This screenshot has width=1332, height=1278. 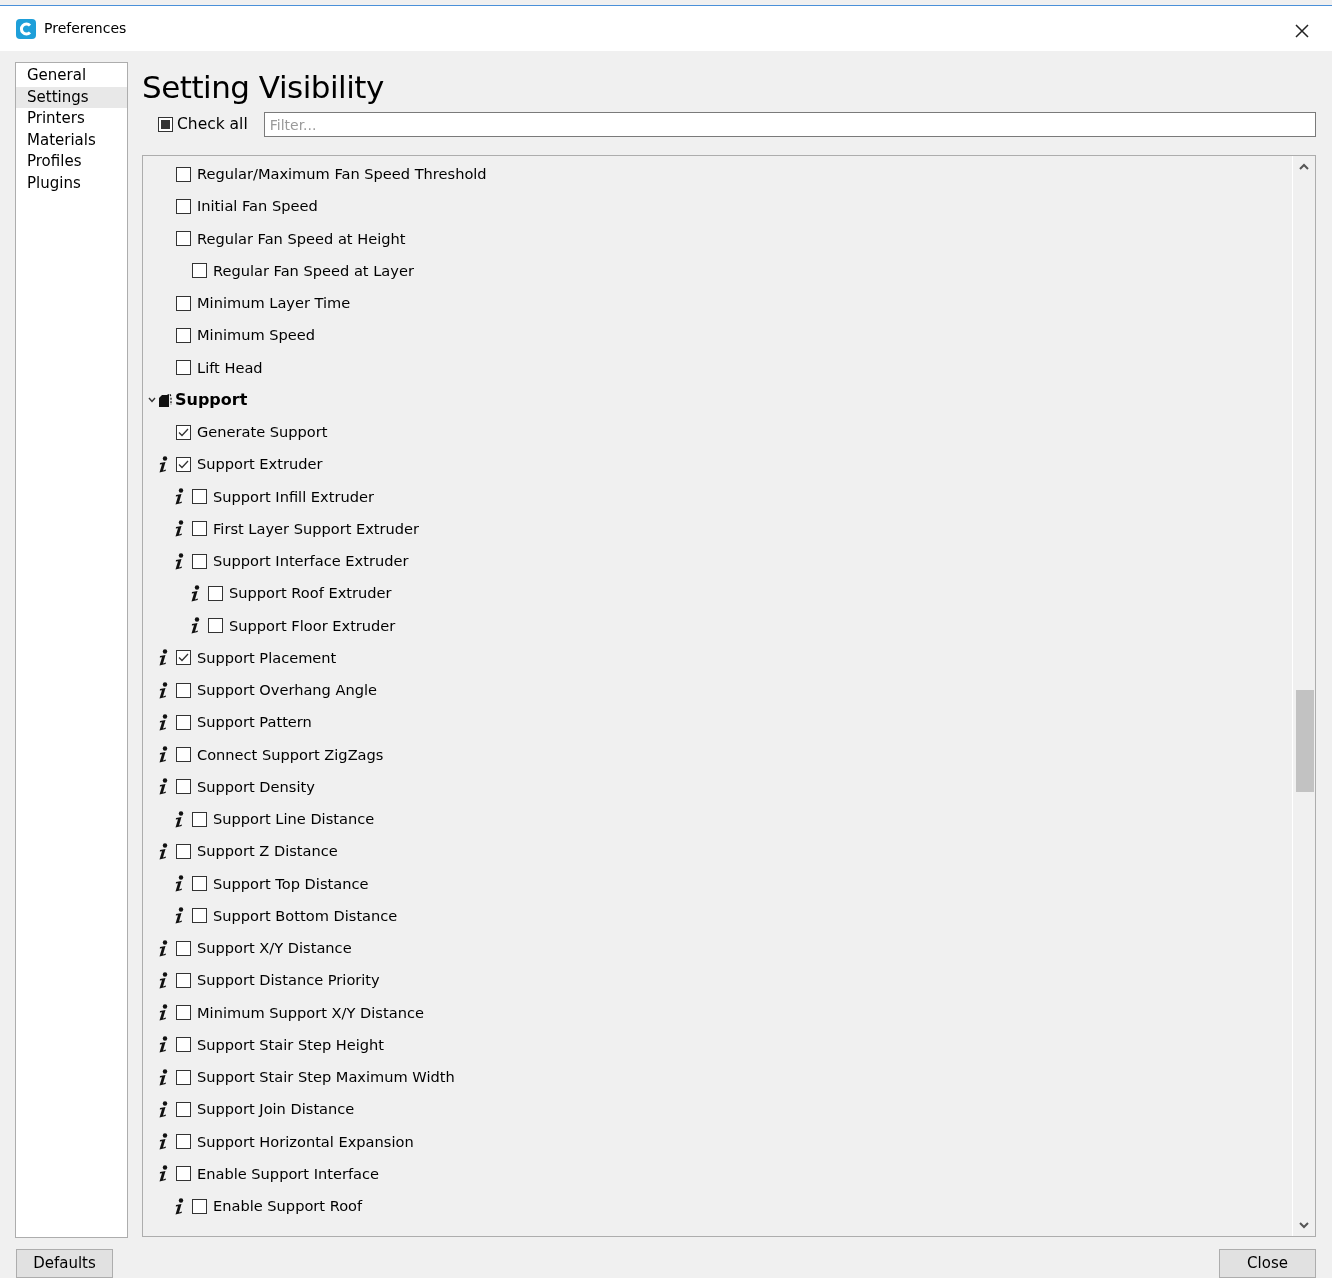 I want to click on setting-label: Enable Support Roof, so click(x=288, y=1206).